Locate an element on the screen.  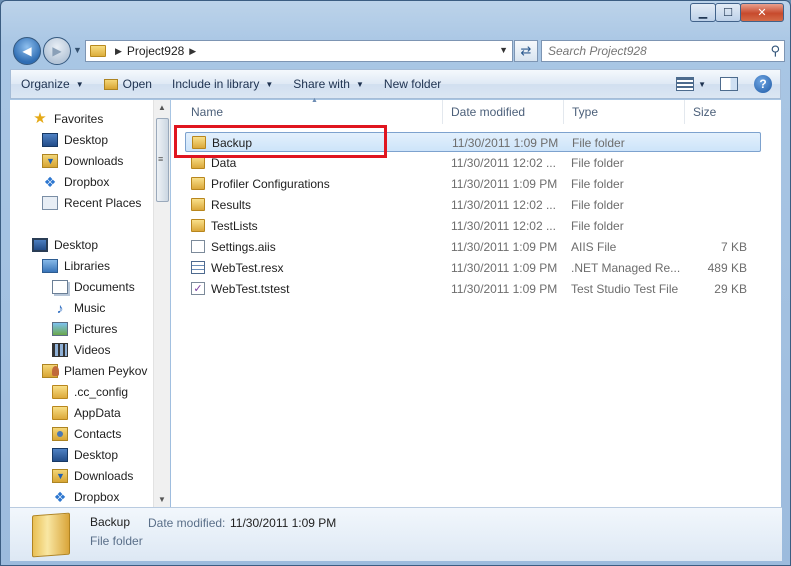
search-box: ⚲ is located at coordinates (663, 51).